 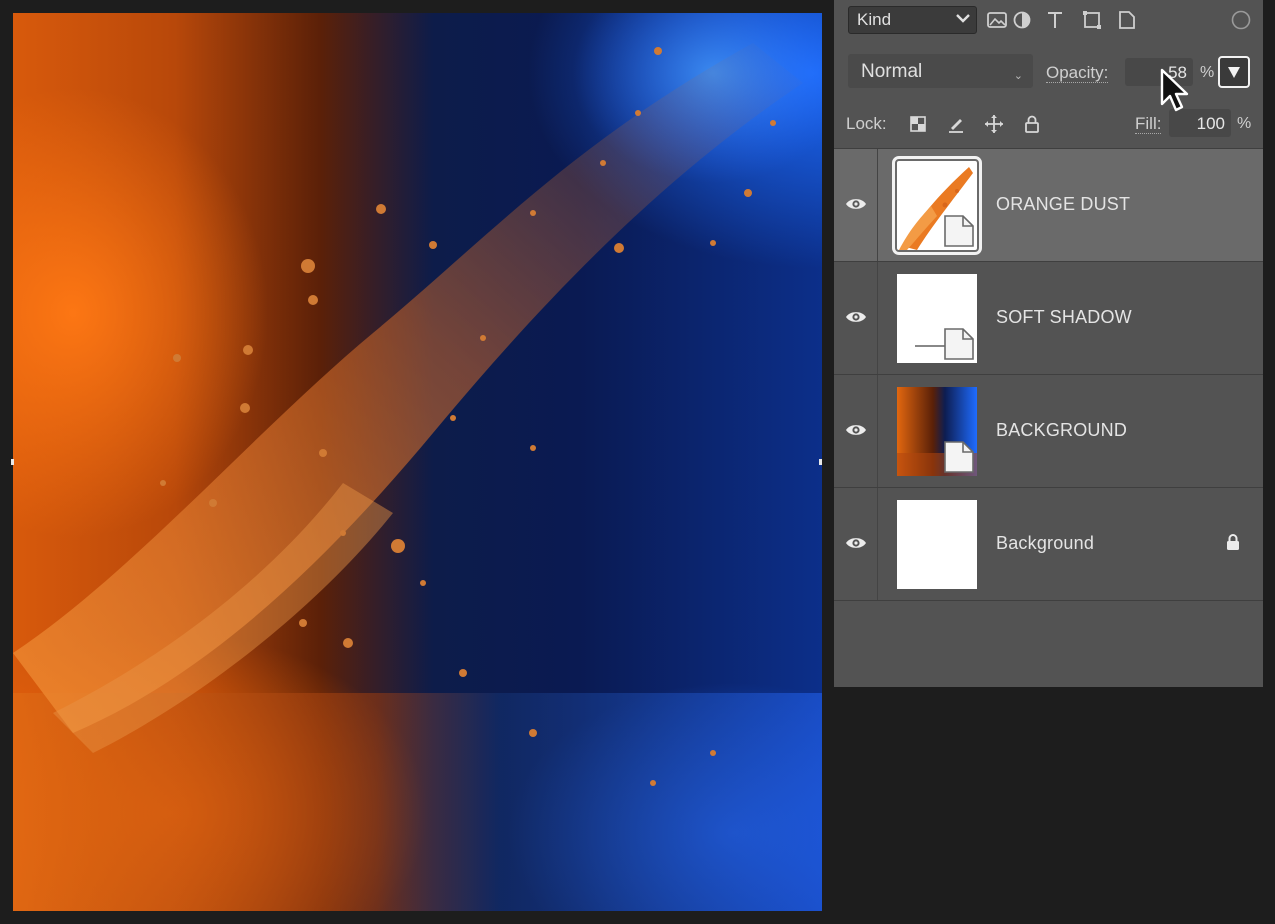 I want to click on fill-percent: %, so click(x=1244, y=123).